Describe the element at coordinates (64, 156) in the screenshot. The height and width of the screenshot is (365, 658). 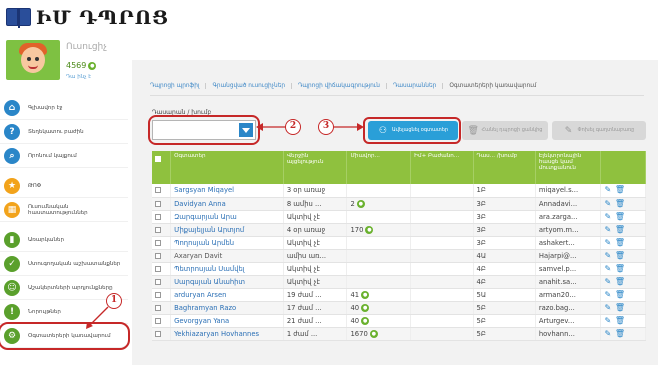
I see `sidebar-item-search: ⌕ Որոնում կայքում` at that location.